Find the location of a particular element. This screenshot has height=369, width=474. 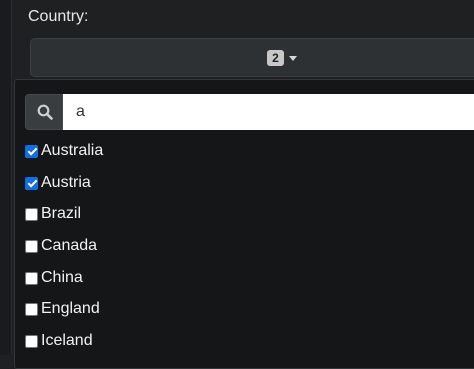

option-label: Australia is located at coordinates (72, 150).